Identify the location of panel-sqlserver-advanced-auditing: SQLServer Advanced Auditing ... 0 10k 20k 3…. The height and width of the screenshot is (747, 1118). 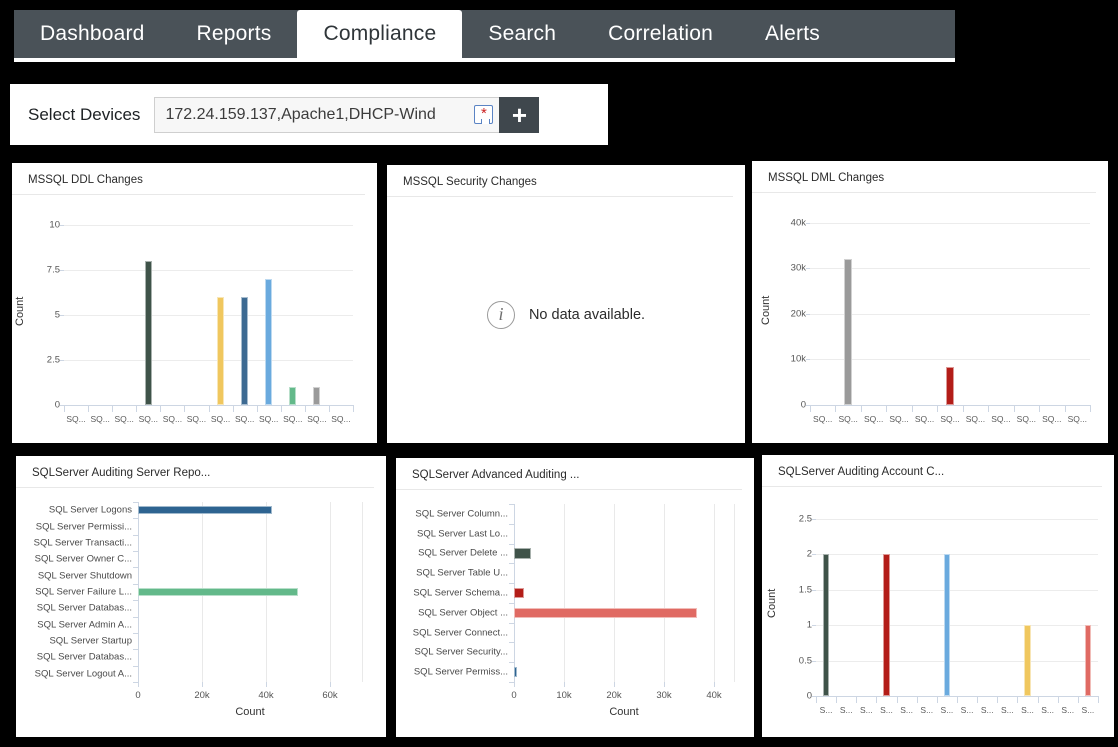
(575, 597).